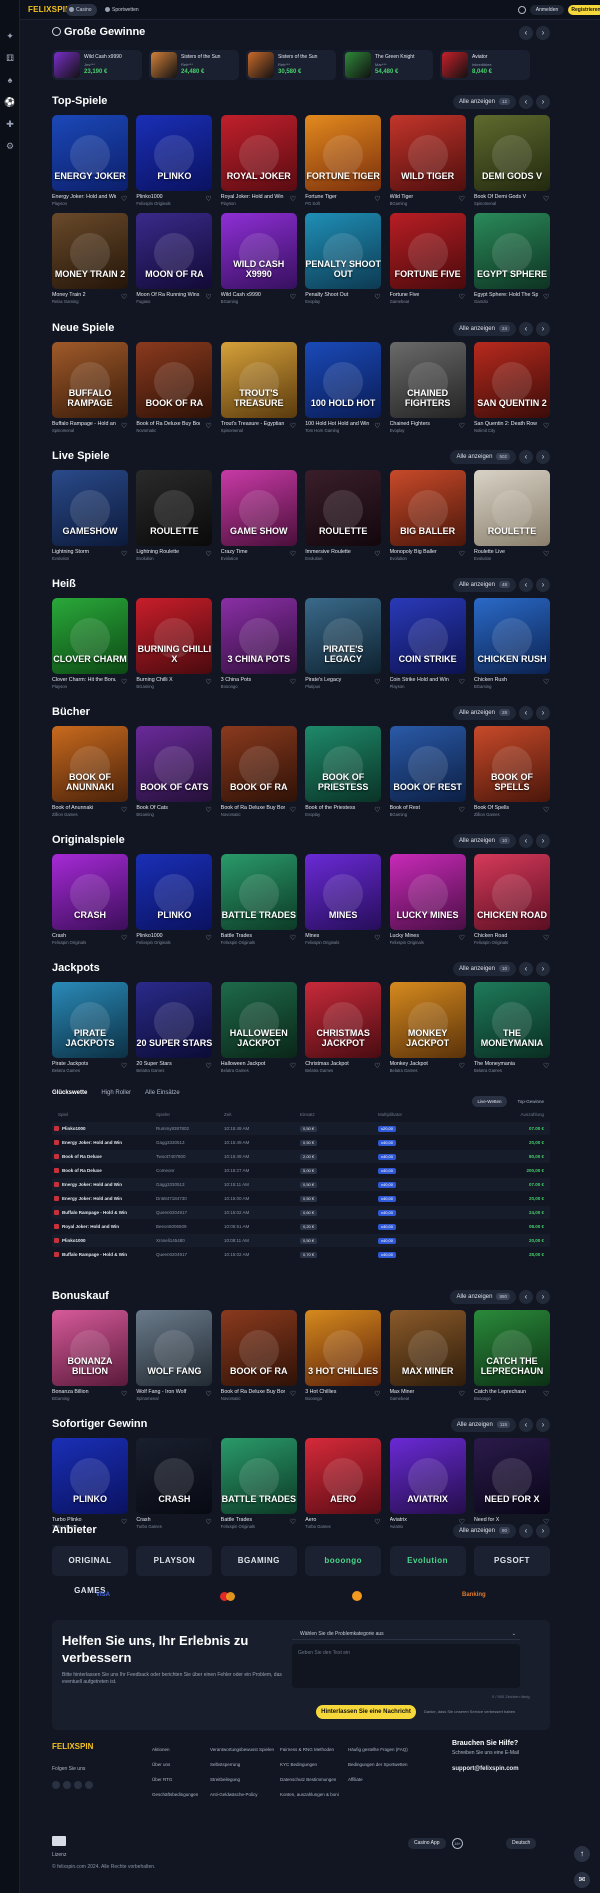 This screenshot has height=1893, width=600. Describe the element at coordinates (90, 1570) in the screenshot. I see `provider-card: ORIGINAL GAMES` at that location.